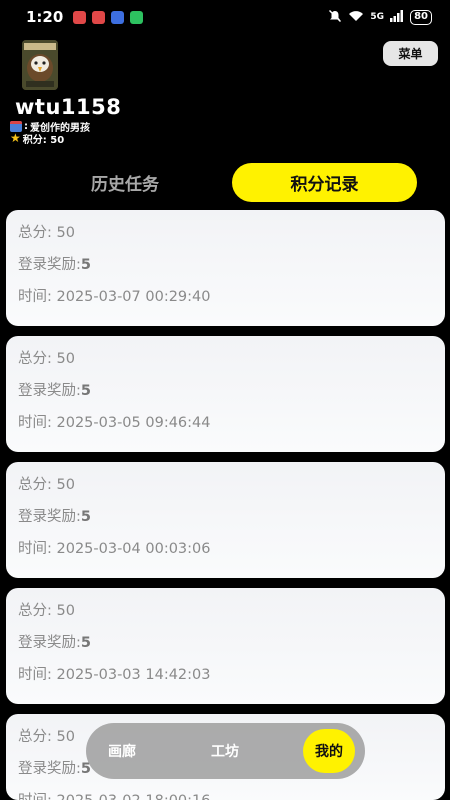 The height and width of the screenshot is (800, 450). What do you see at coordinates (43, 140) in the screenshot?
I see `points-text: 积分: 50` at bounding box center [43, 140].